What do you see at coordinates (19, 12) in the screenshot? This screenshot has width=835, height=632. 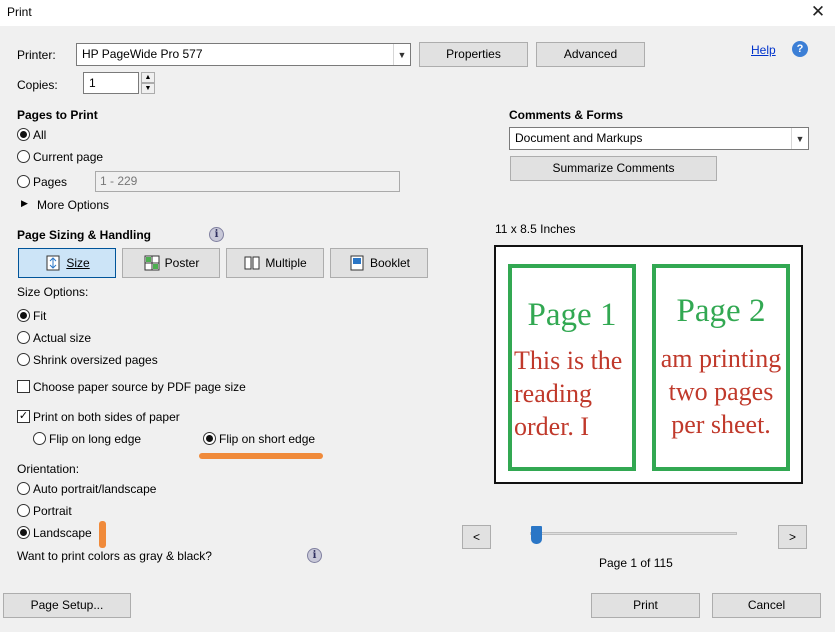 I see `window-title: Print` at bounding box center [19, 12].